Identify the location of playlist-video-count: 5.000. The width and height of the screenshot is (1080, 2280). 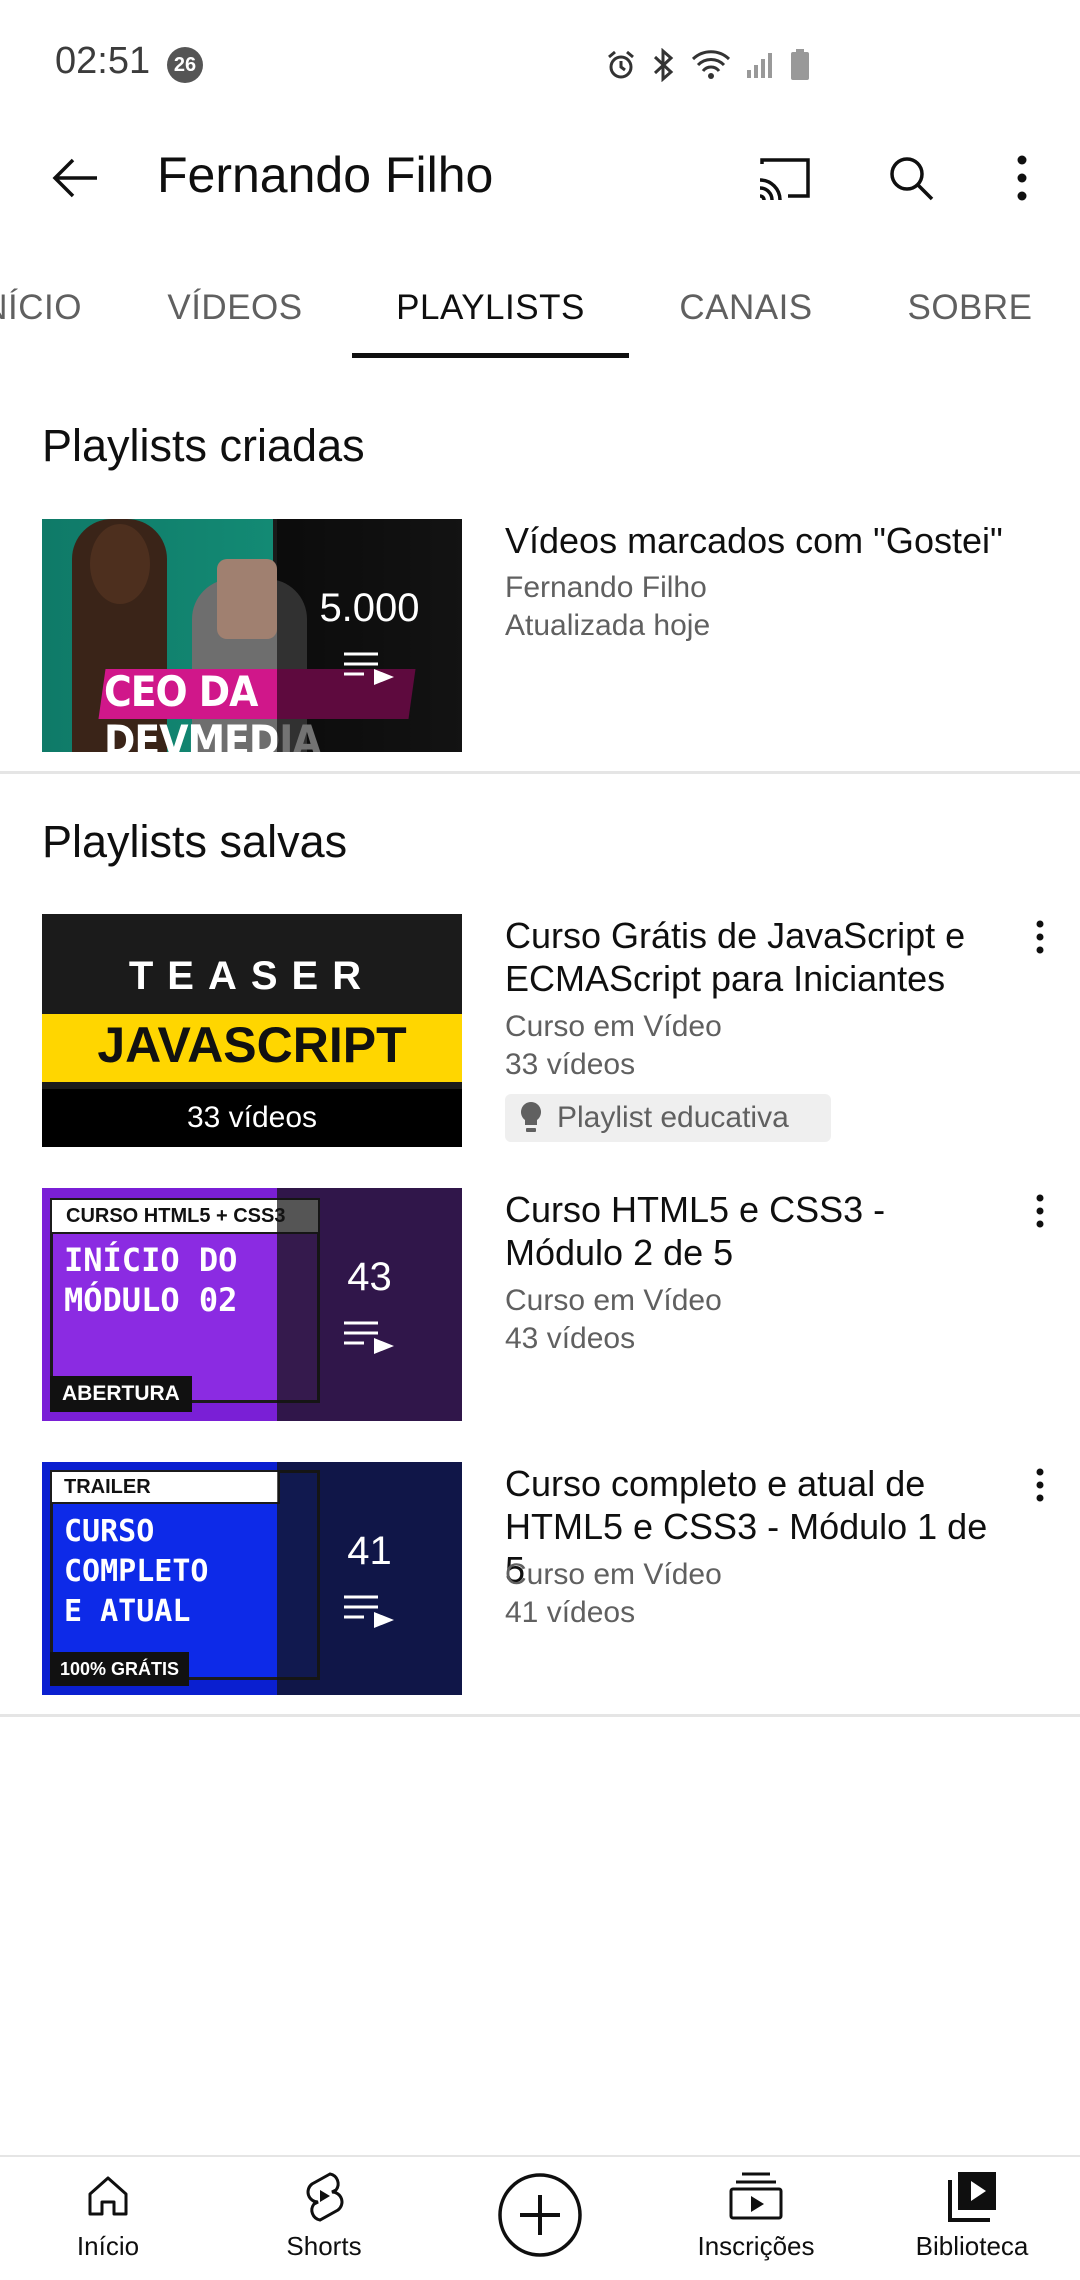
(369, 608).